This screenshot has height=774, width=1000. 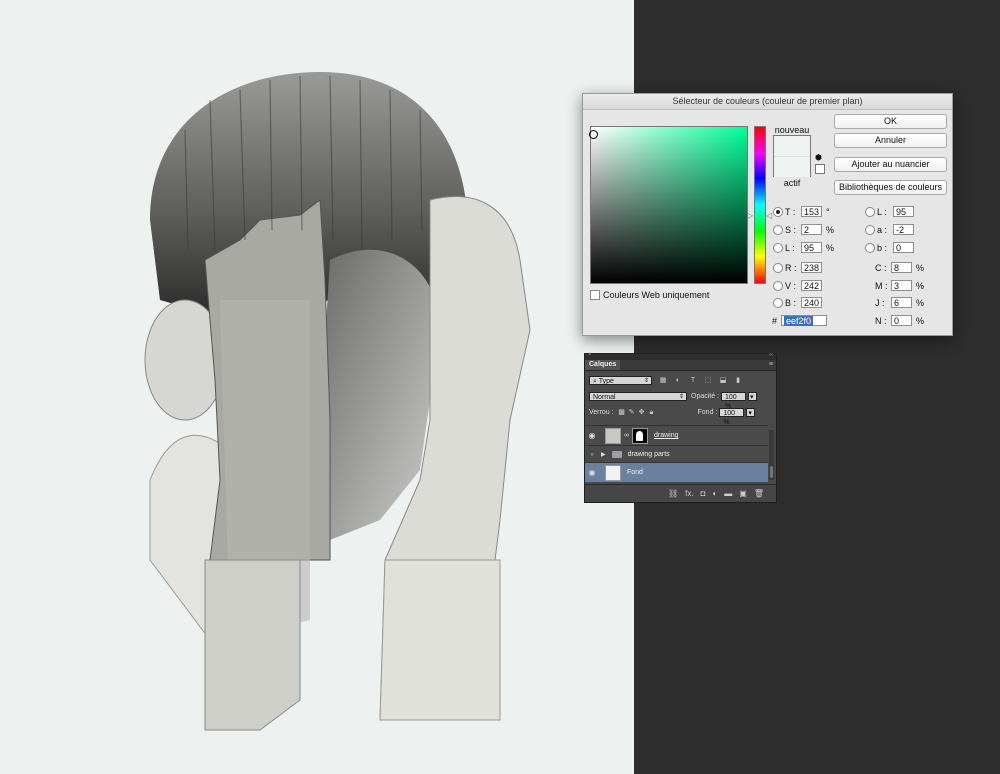 I want to click on lab-a-input: -2, so click(x=903, y=229).